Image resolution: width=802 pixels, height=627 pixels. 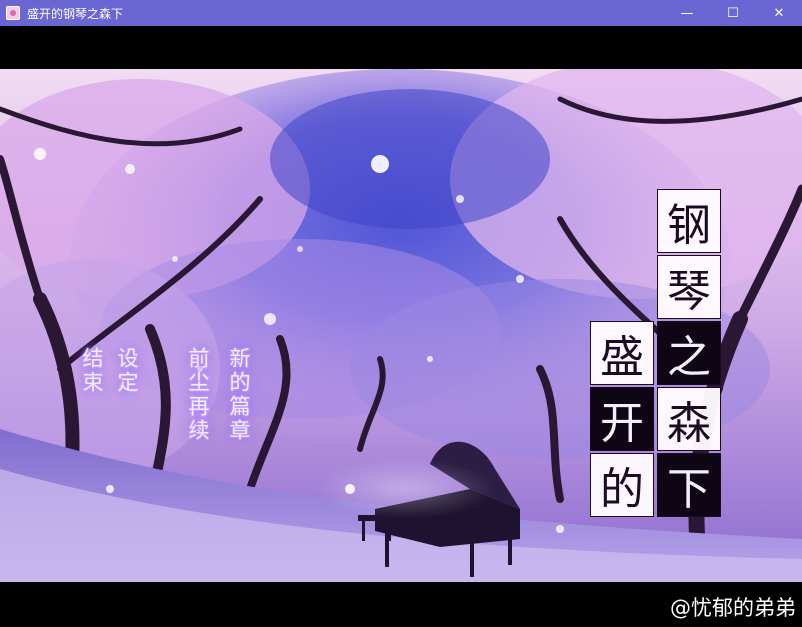 What do you see at coordinates (401, 13) in the screenshot?
I see `window-titlebar: 盛开的钢琴之森下 — ☐ ✕` at bounding box center [401, 13].